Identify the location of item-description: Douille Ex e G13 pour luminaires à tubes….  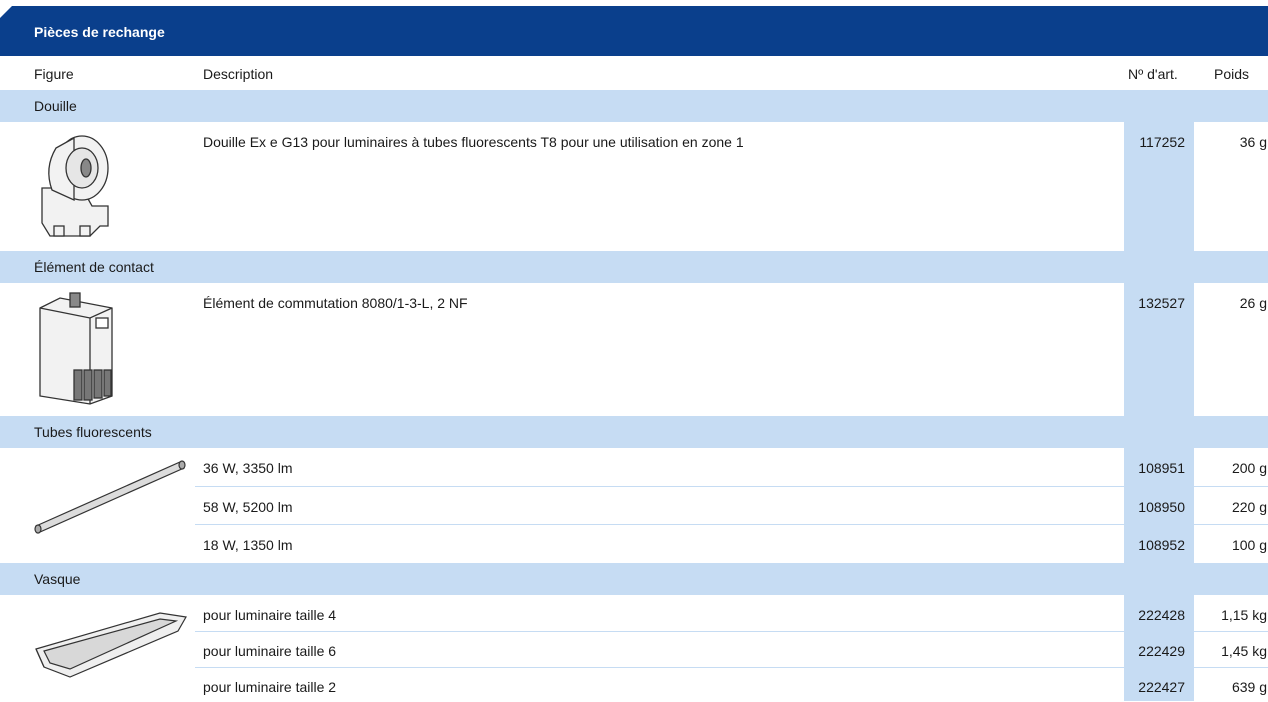
(473, 142).